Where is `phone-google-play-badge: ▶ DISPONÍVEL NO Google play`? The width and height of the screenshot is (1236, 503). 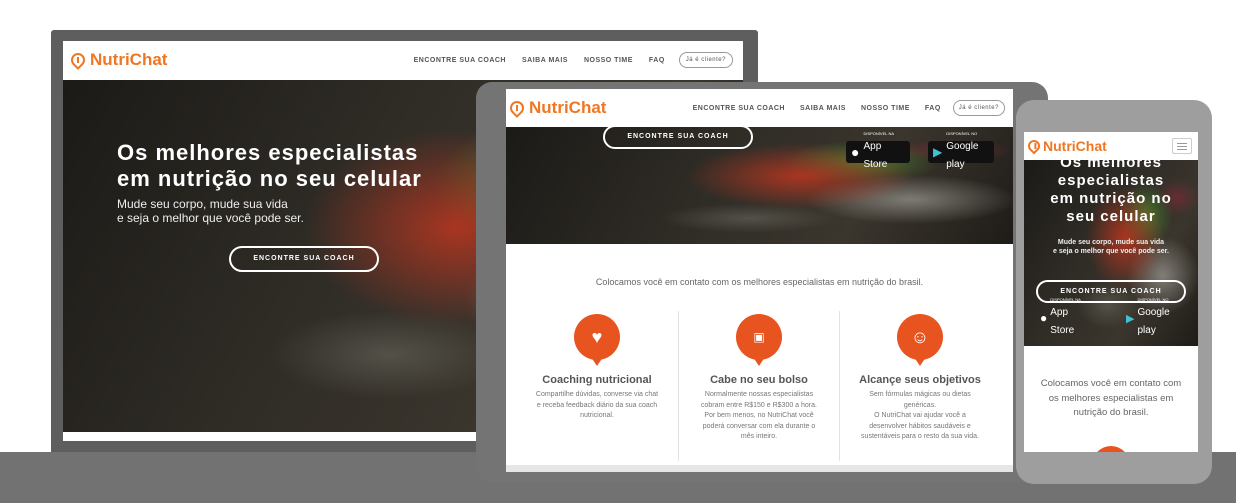
phone-google-play-badge: ▶ DISPONÍVEL NO Google play is located at coordinates (1155, 317).